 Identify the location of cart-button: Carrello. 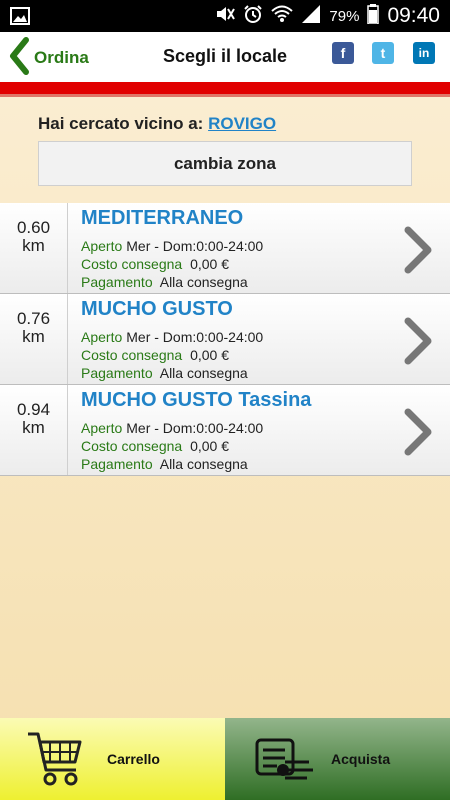
(112, 759).